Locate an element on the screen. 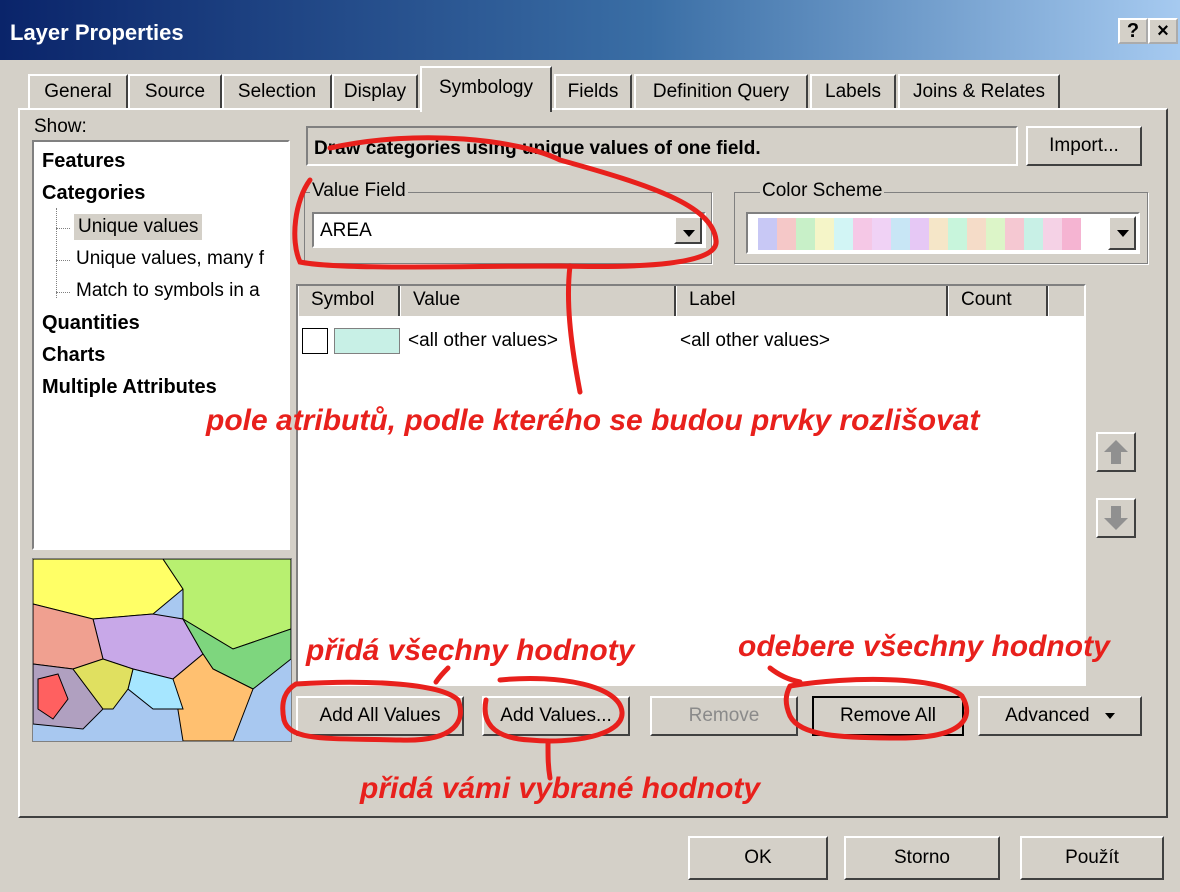 The width and height of the screenshot is (1180, 892). remove-all-button: Remove All is located at coordinates (888, 716).